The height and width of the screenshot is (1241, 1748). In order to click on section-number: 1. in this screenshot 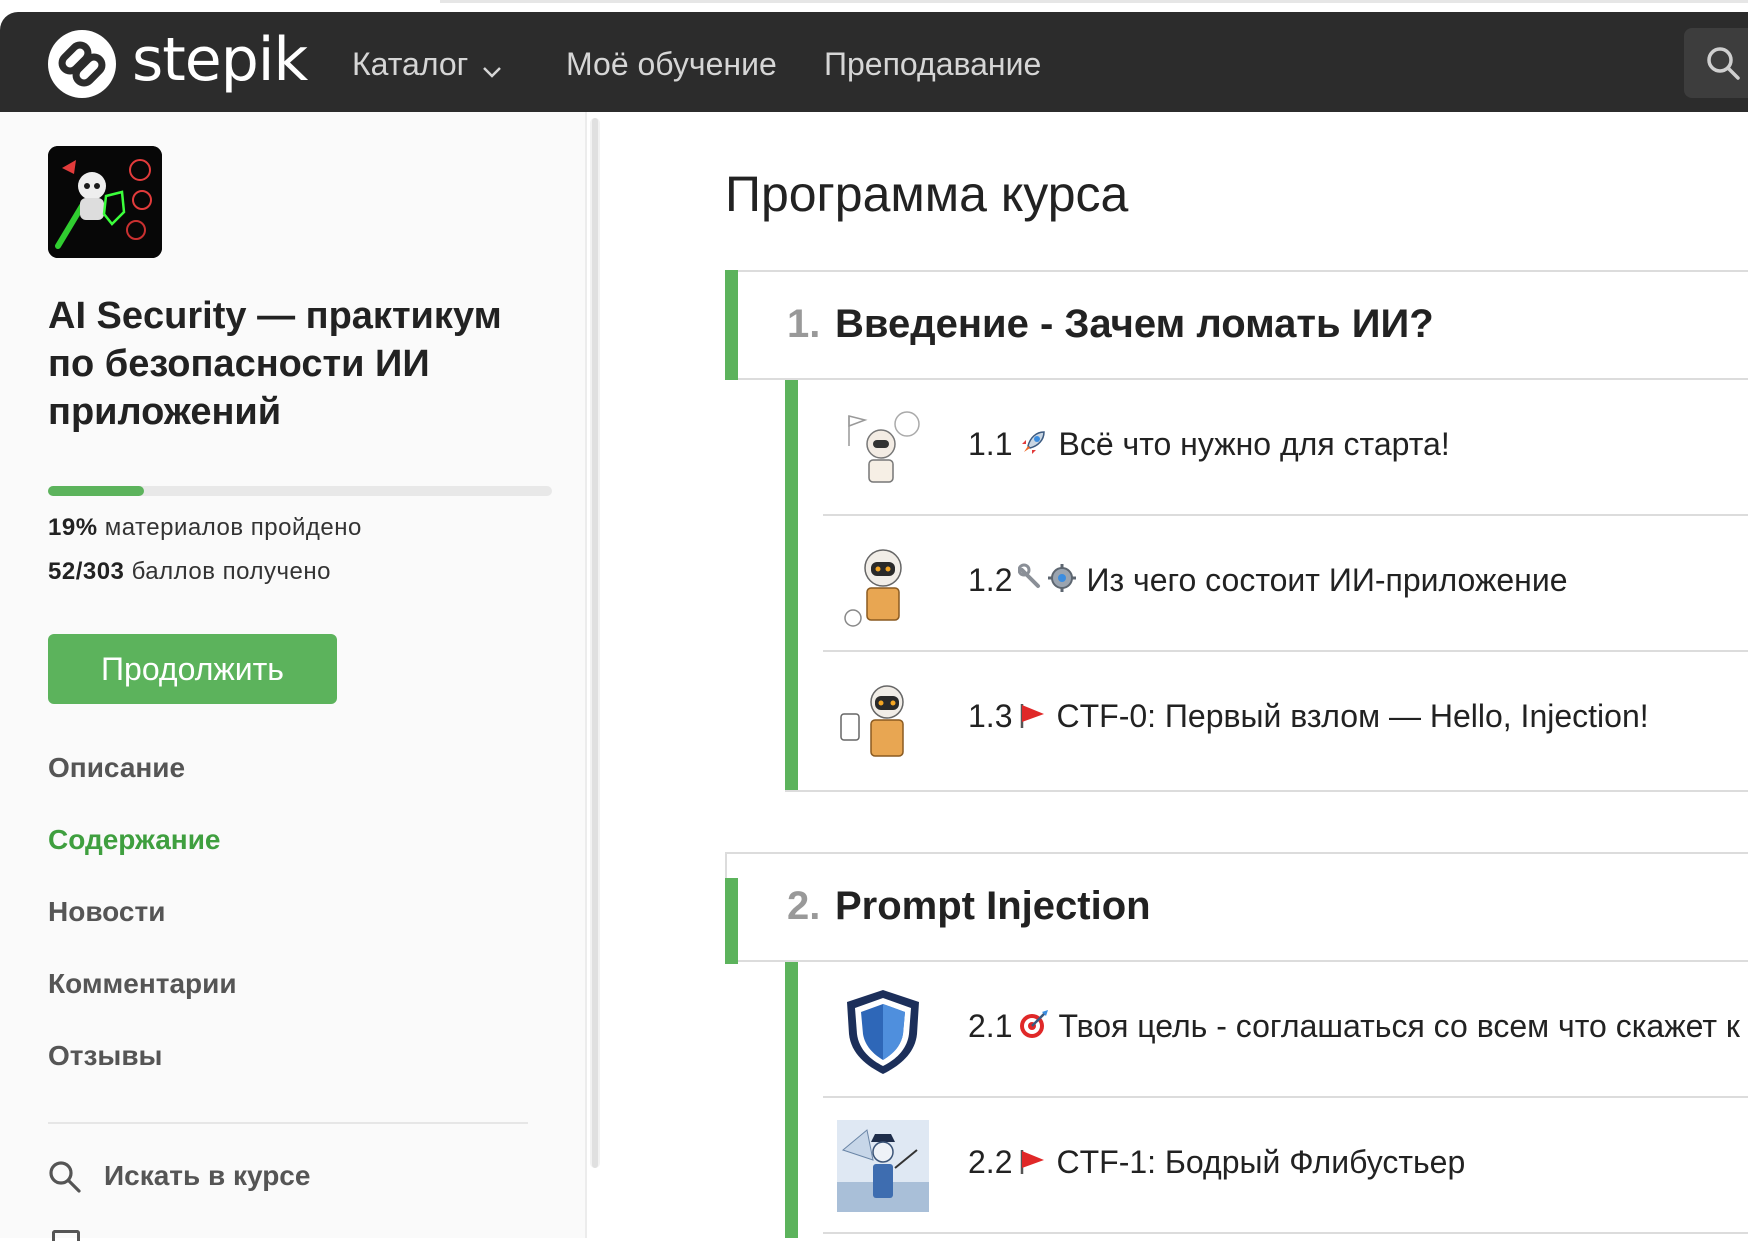, I will do `click(804, 324)`.